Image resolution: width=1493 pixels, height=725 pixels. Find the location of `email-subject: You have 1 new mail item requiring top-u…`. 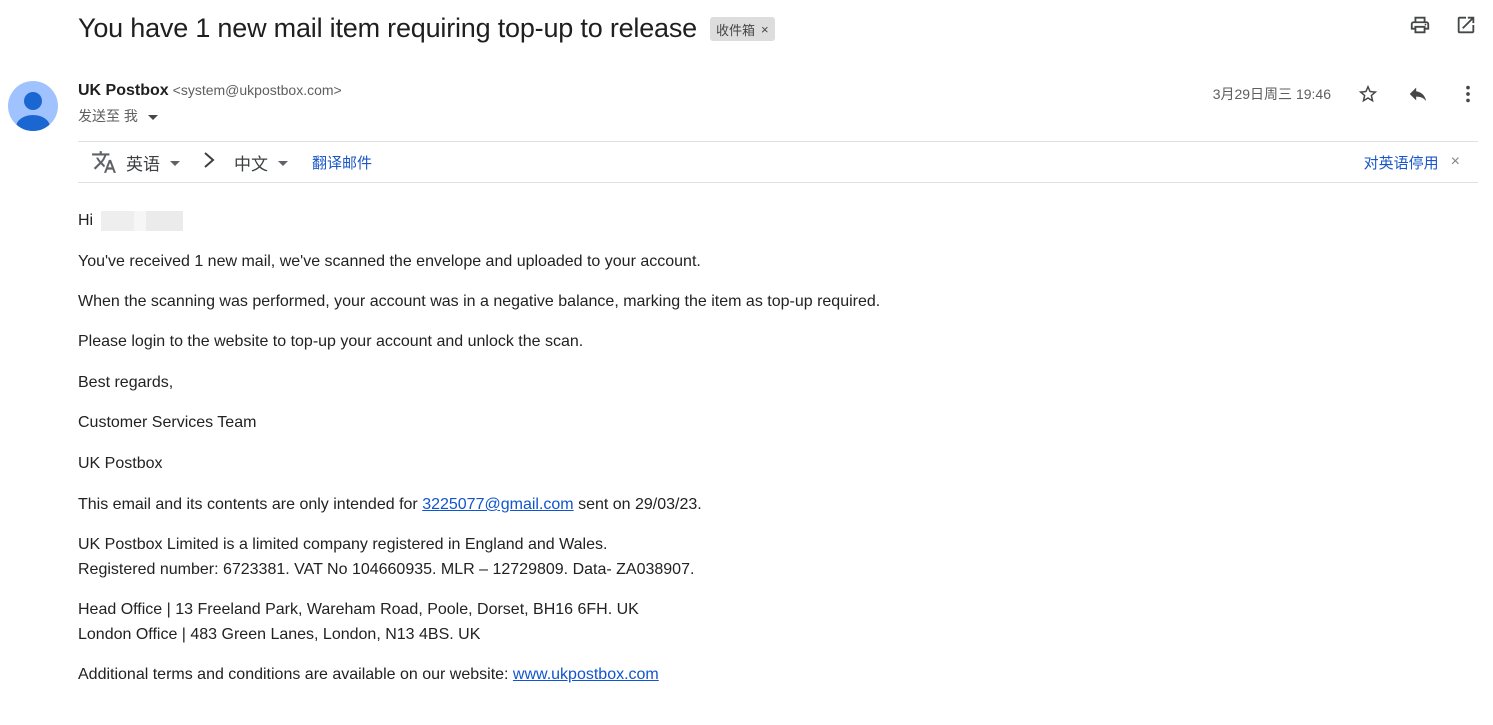

email-subject: You have 1 new mail item requiring top-u… is located at coordinates (387, 27).